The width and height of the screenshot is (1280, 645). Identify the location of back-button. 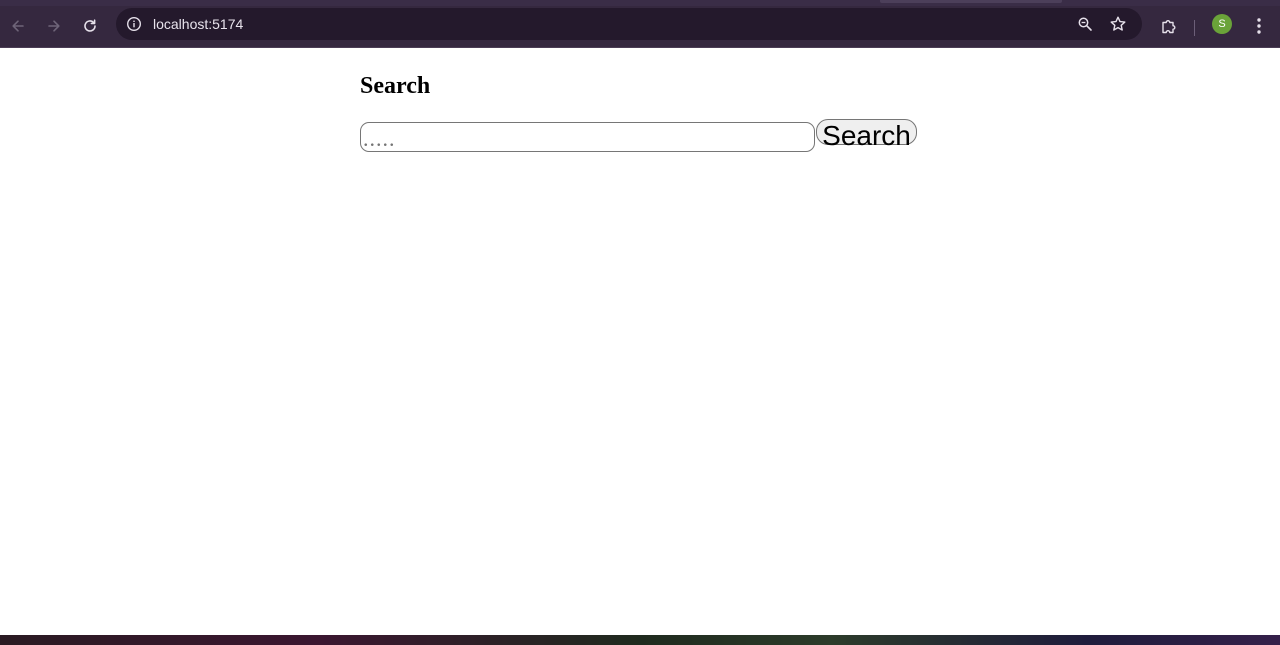
(18, 26).